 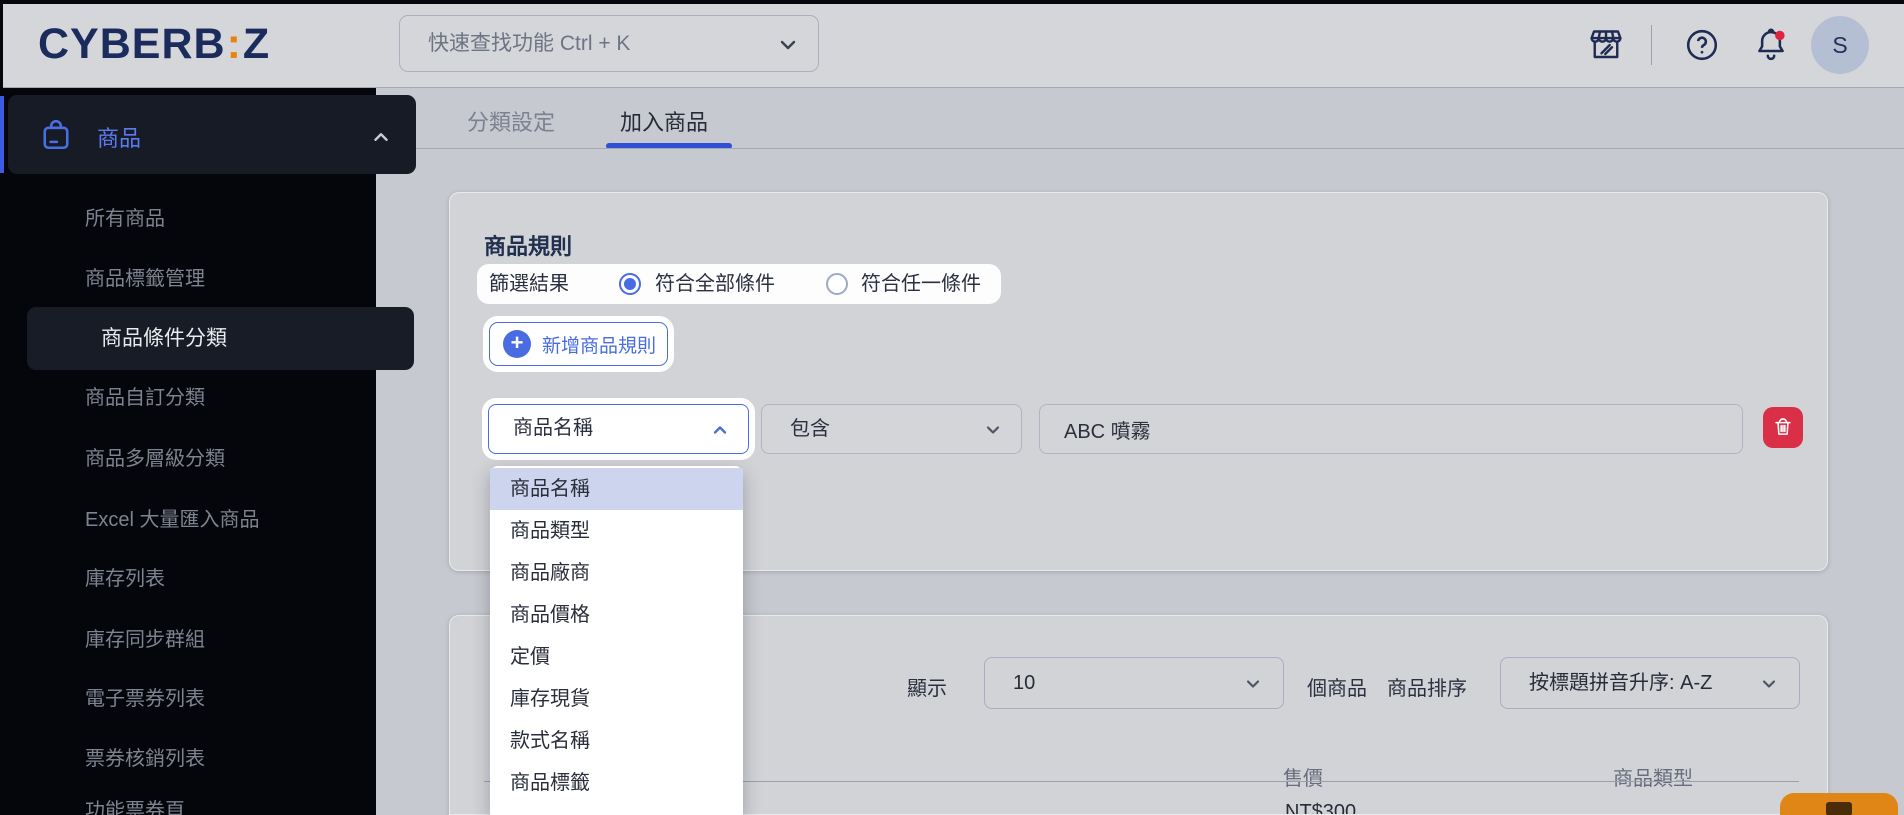 What do you see at coordinates (145, 640) in the screenshot?
I see `sidebar-item-inventory-sync-group: 庫存同步群組` at bounding box center [145, 640].